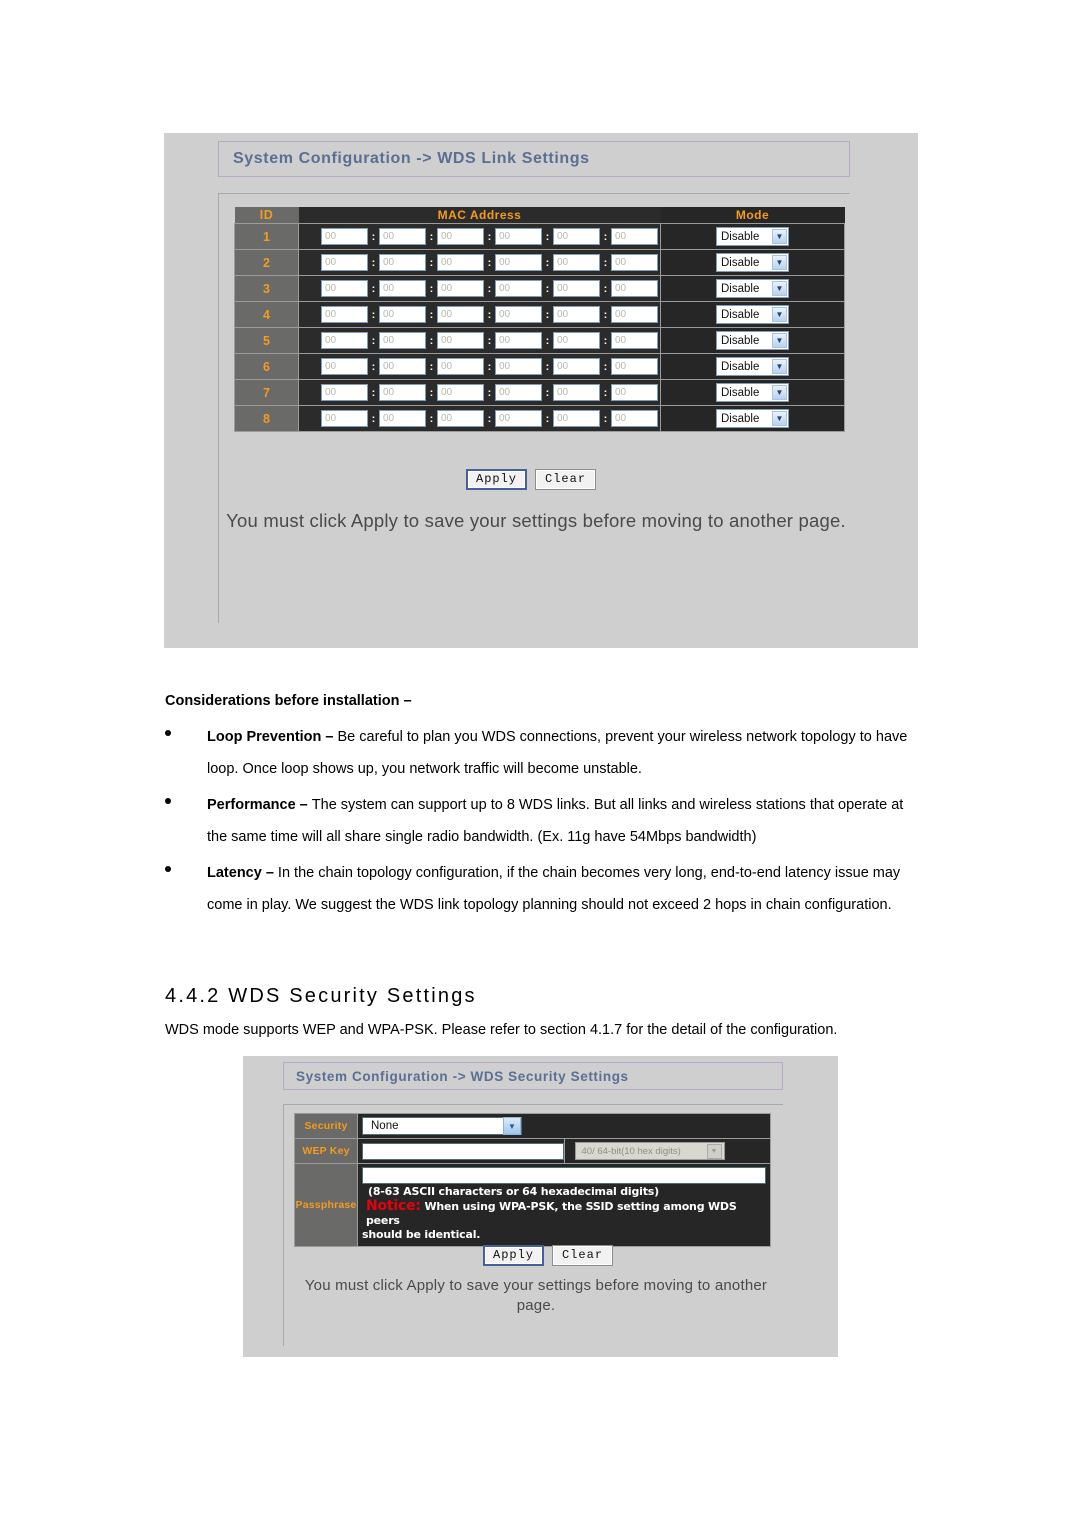 Image resolution: width=1080 pixels, height=1528 pixels. I want to click on clear-button-2: Clear, so click(583, 1255).